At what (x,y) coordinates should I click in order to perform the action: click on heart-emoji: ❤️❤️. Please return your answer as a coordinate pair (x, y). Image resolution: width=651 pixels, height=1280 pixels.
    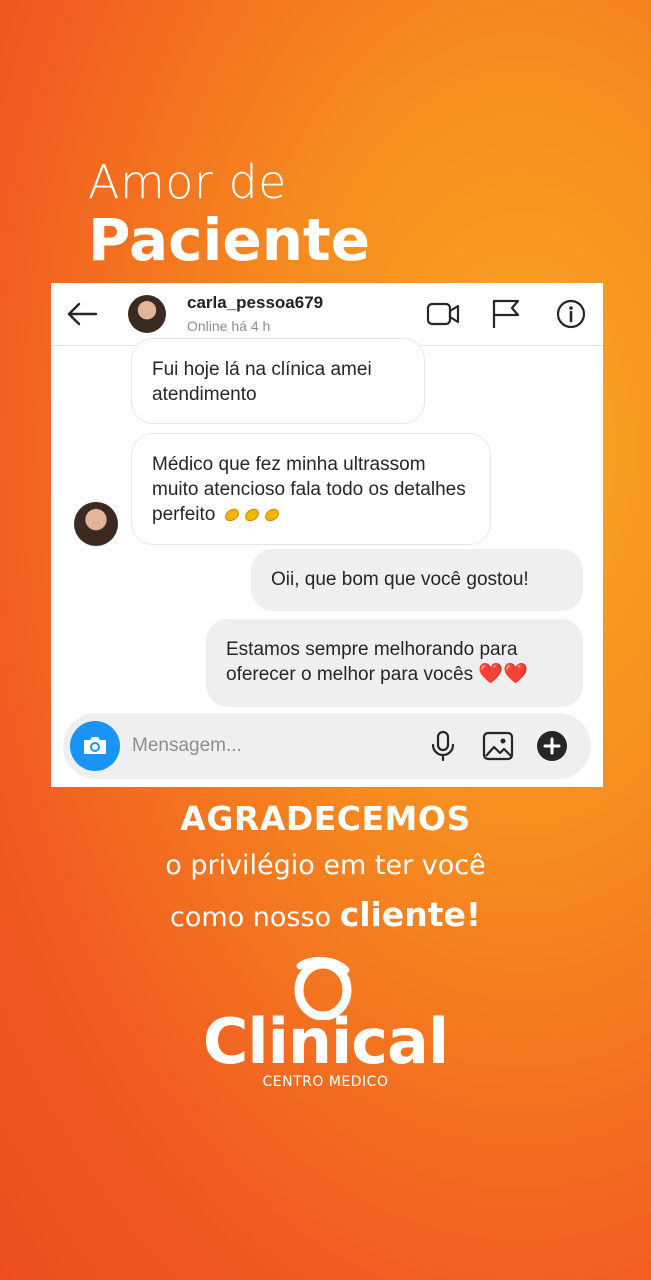
    Looking at the image, I should click on (503, 674).